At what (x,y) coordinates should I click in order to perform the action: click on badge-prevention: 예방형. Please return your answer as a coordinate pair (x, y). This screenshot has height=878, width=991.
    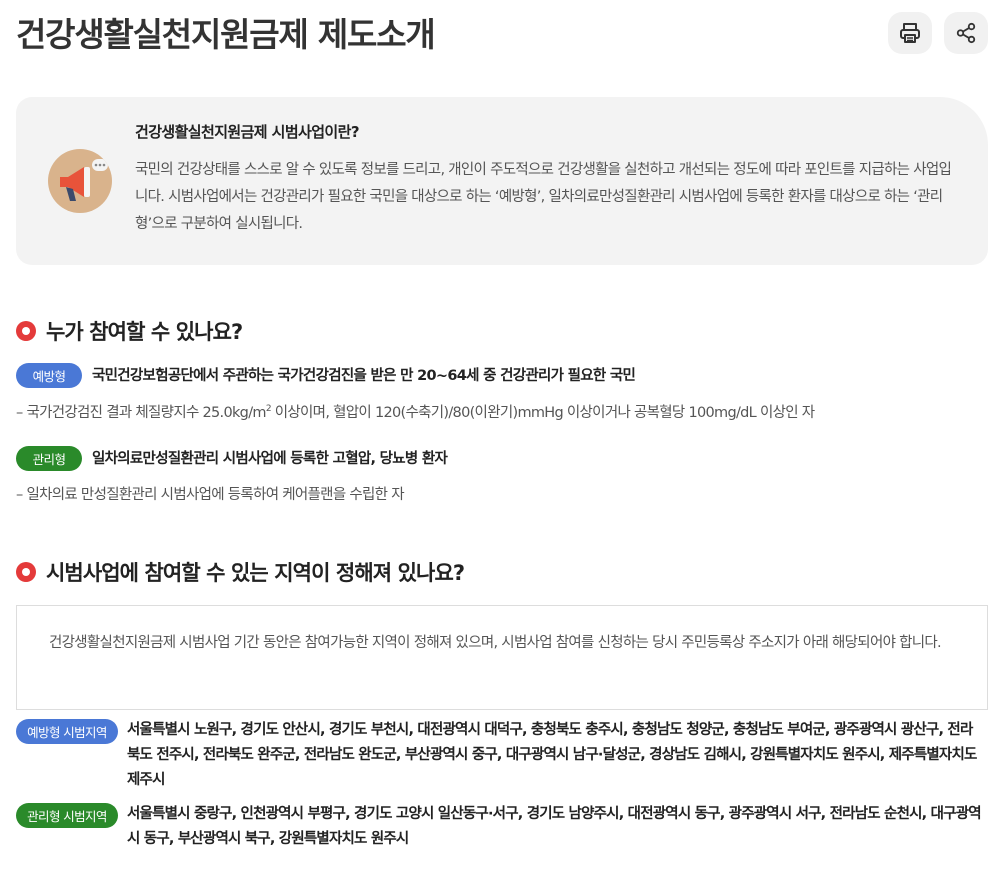
    Looking at the image, I should click on (49, 375).